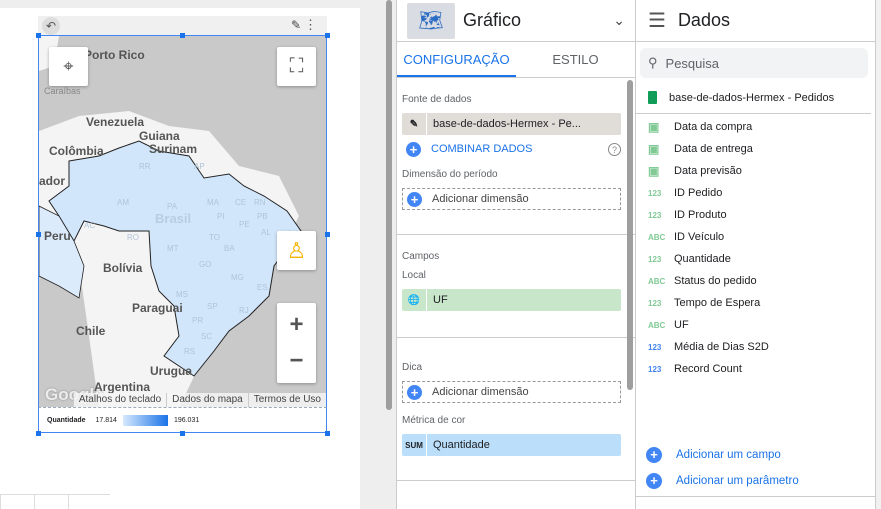 The image size is (881, 509). Describe the element at coordinates (630, 235) in the screenshot. I see `config-scrollbar` at that location.